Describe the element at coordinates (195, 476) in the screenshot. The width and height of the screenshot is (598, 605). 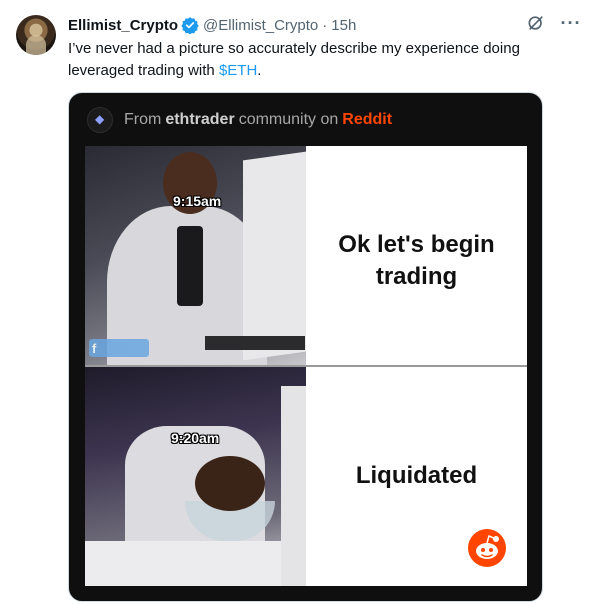
I see `meme-photo-bottom` at that location.